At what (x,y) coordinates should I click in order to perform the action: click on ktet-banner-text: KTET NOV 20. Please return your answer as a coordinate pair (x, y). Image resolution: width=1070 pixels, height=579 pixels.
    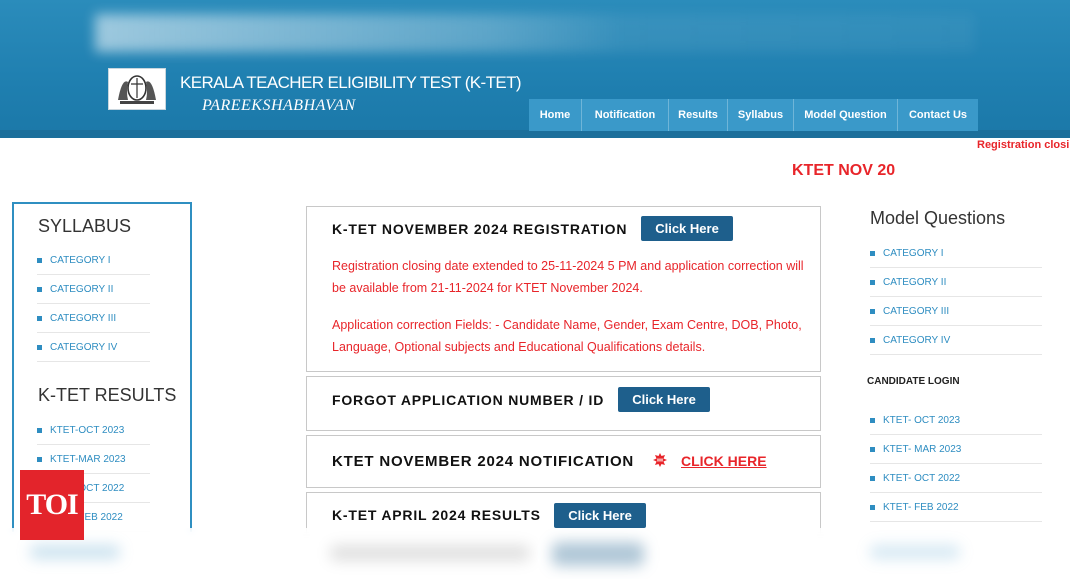
    Looking at the image, I should click on (843, 171).